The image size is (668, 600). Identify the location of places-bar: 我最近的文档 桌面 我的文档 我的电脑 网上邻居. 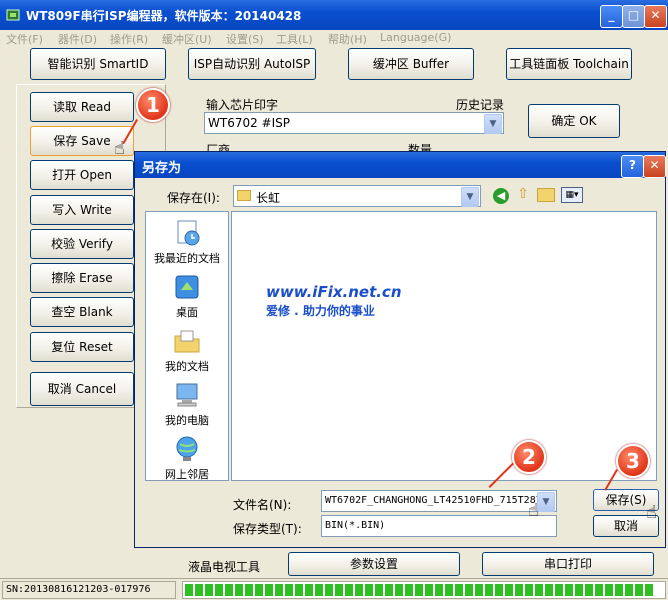
(187, 346).